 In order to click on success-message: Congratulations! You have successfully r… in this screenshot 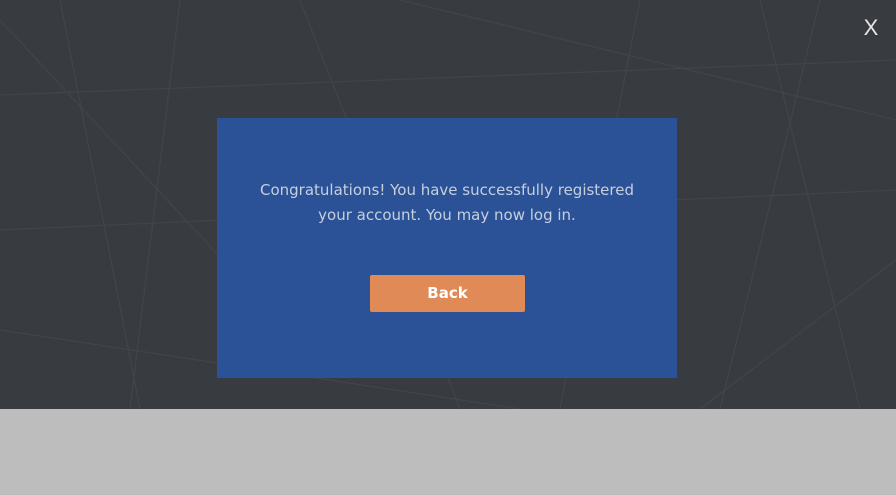, I will do `click(447, 202)`.